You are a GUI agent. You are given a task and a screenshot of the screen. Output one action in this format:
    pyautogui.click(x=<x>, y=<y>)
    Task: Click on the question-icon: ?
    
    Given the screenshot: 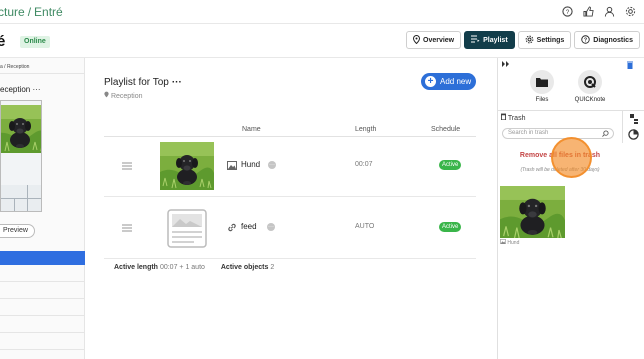 What is the action you would take?
    pyautogui.click(x=585, y=40)
    